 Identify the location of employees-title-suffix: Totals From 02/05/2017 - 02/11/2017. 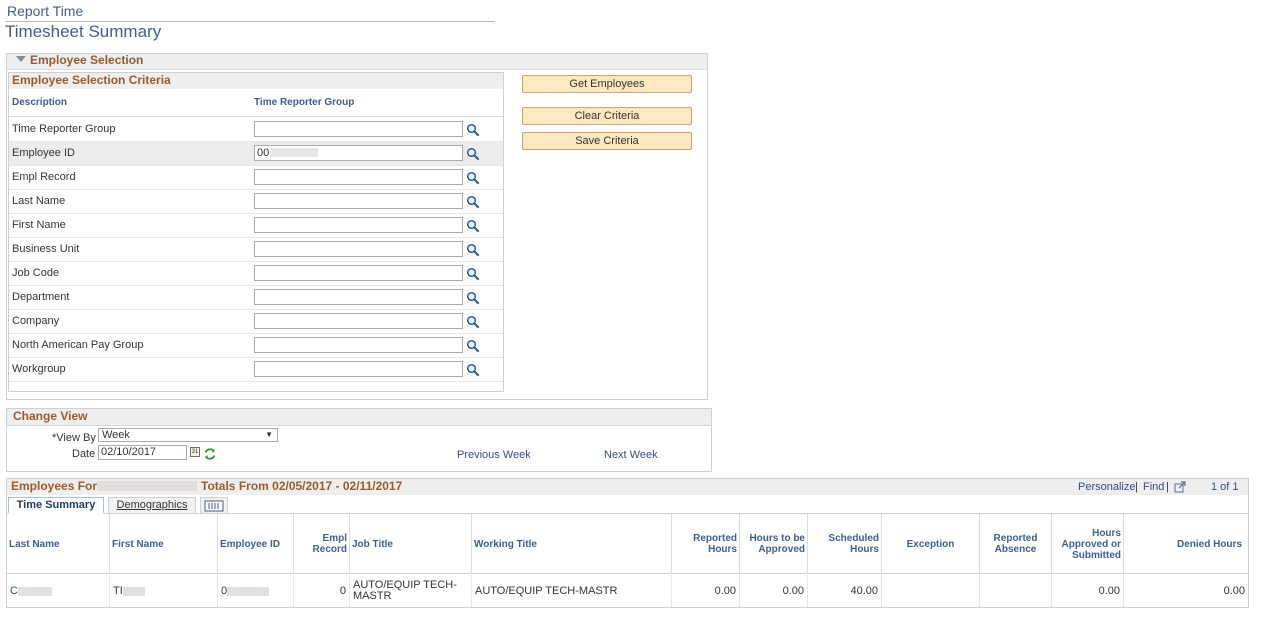
(302, 486).